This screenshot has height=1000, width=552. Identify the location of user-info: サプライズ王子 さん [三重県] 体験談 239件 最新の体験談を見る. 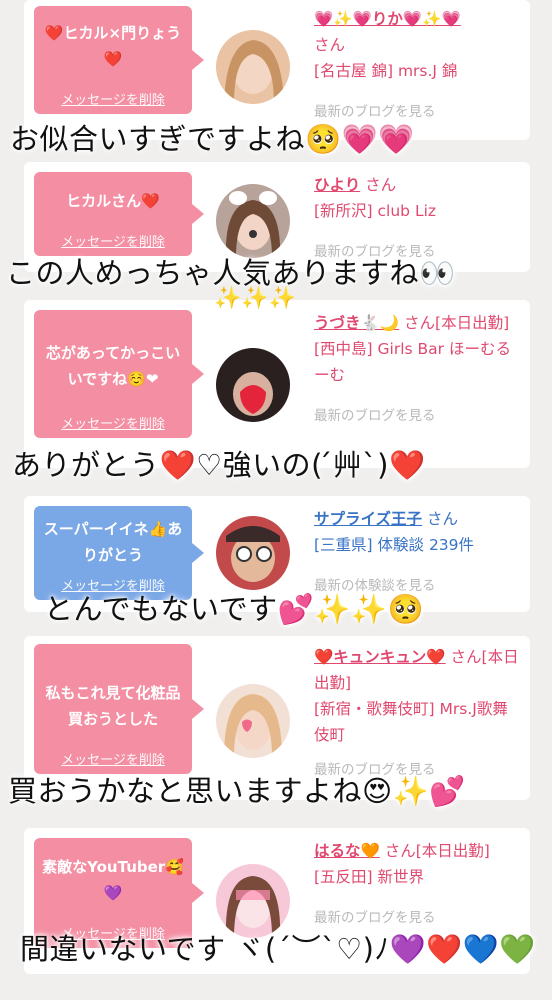
(418, 550).